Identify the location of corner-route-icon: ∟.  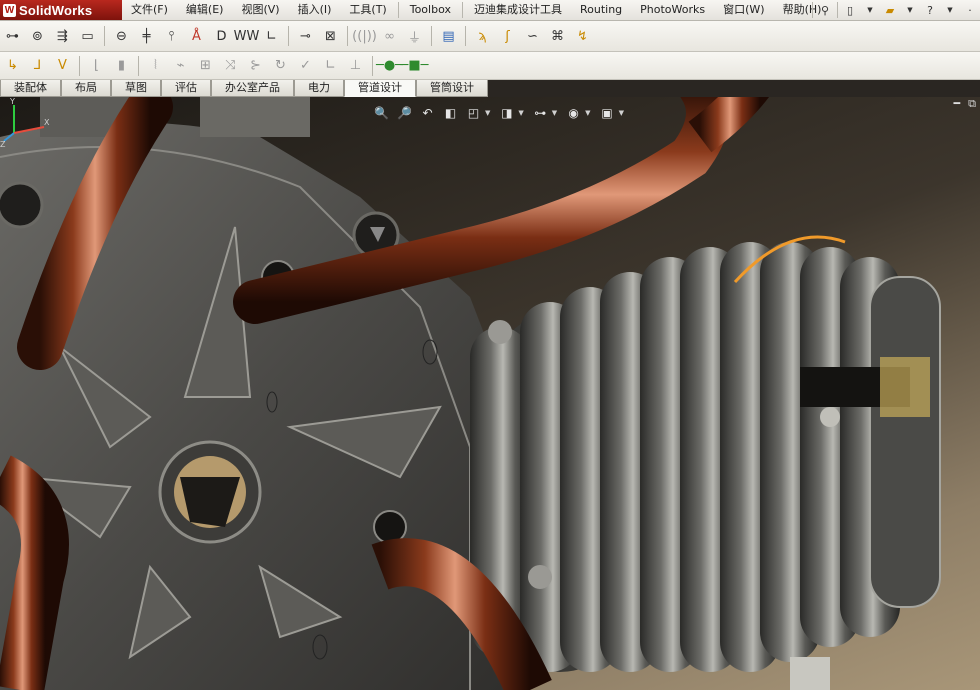
(330, 66).